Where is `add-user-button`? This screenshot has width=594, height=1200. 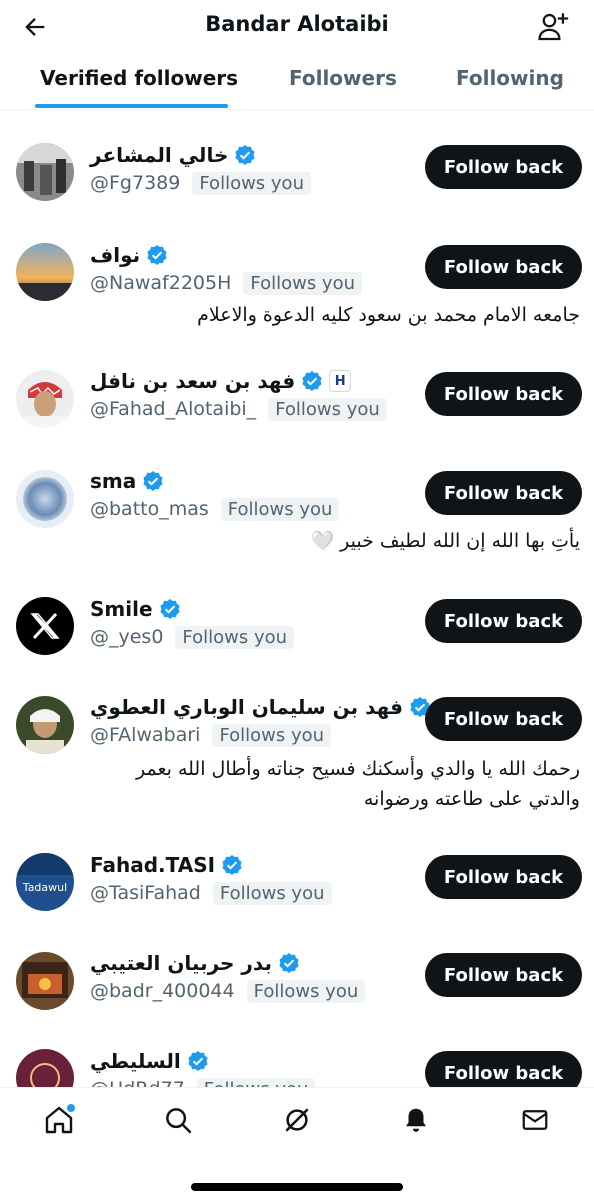 add-user-button is located at coordinates (553, 27).